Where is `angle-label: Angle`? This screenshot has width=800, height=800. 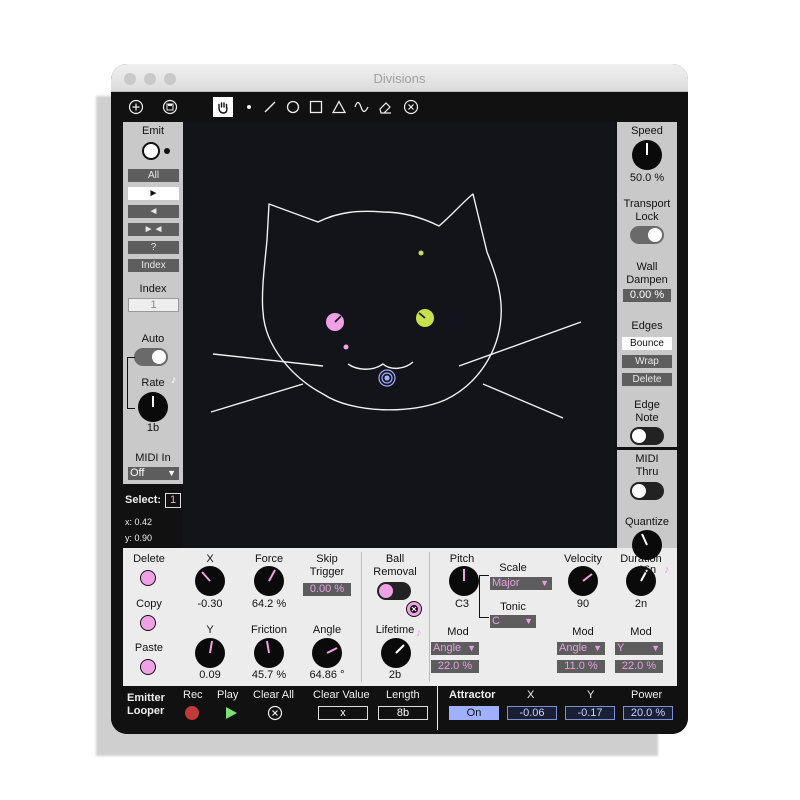
angle-label: Angle is located at coordinates (327, 630).